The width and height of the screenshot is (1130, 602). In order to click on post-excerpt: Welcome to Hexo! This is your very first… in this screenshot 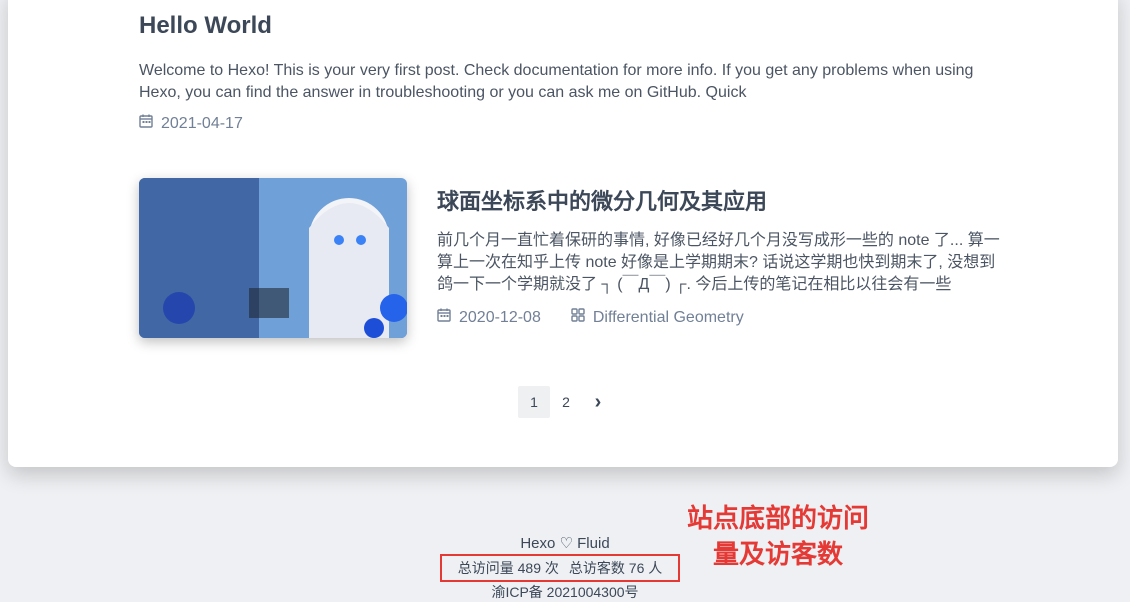, I will do `click(574, 82)`.